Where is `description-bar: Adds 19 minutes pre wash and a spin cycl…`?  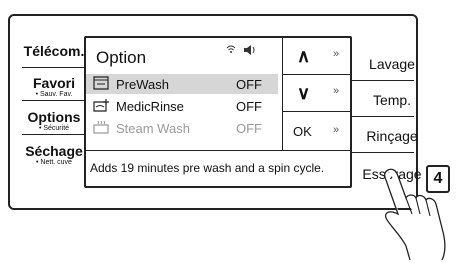 description-bar: Adds 19 minutes pre wash and a spin cycl… is located at coordinates (218, 168).